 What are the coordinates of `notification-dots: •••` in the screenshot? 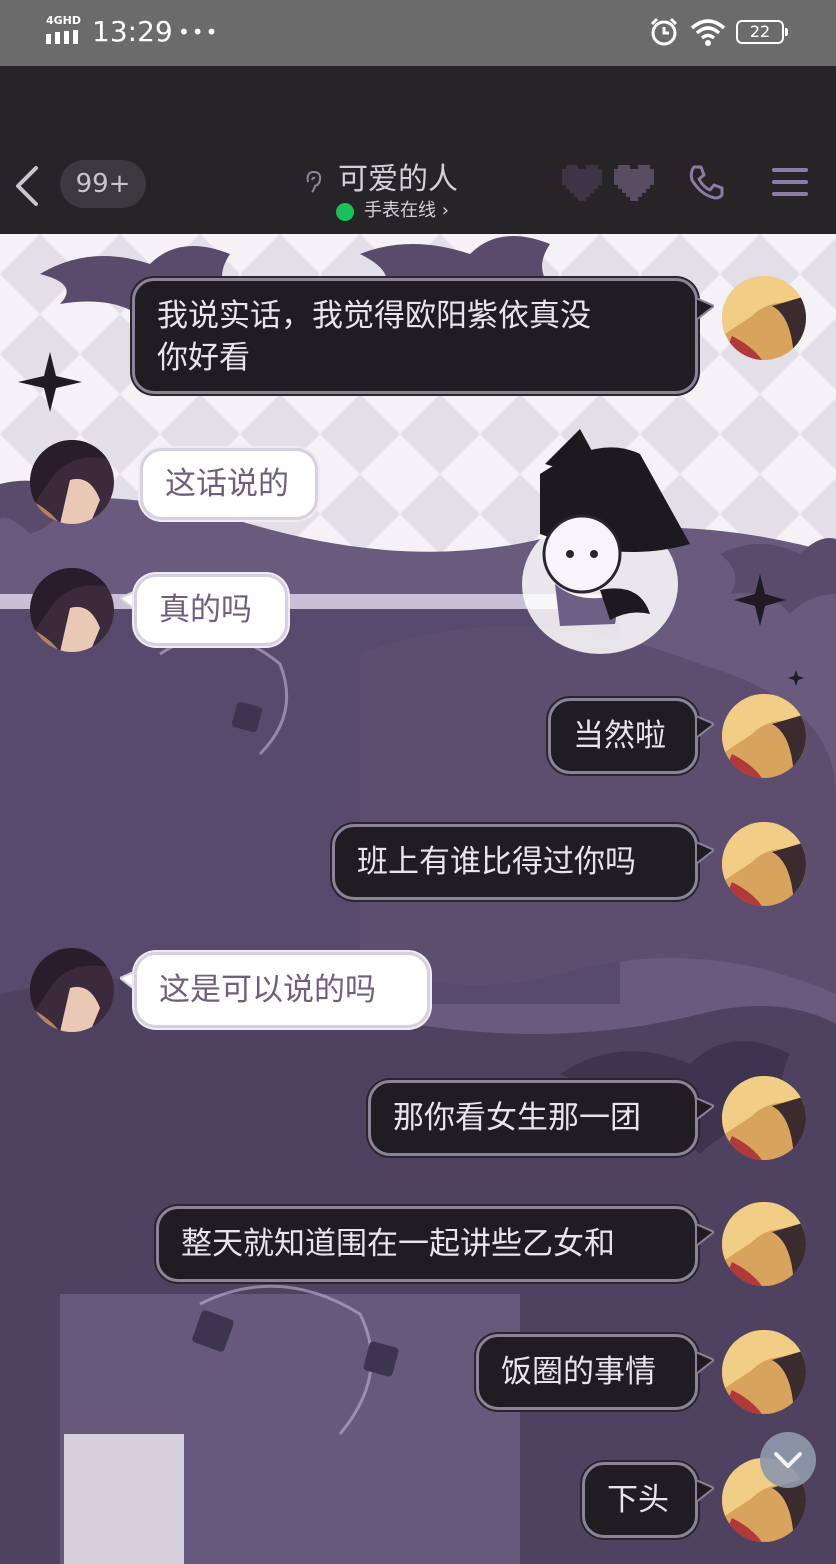 It's located at (199, 32).